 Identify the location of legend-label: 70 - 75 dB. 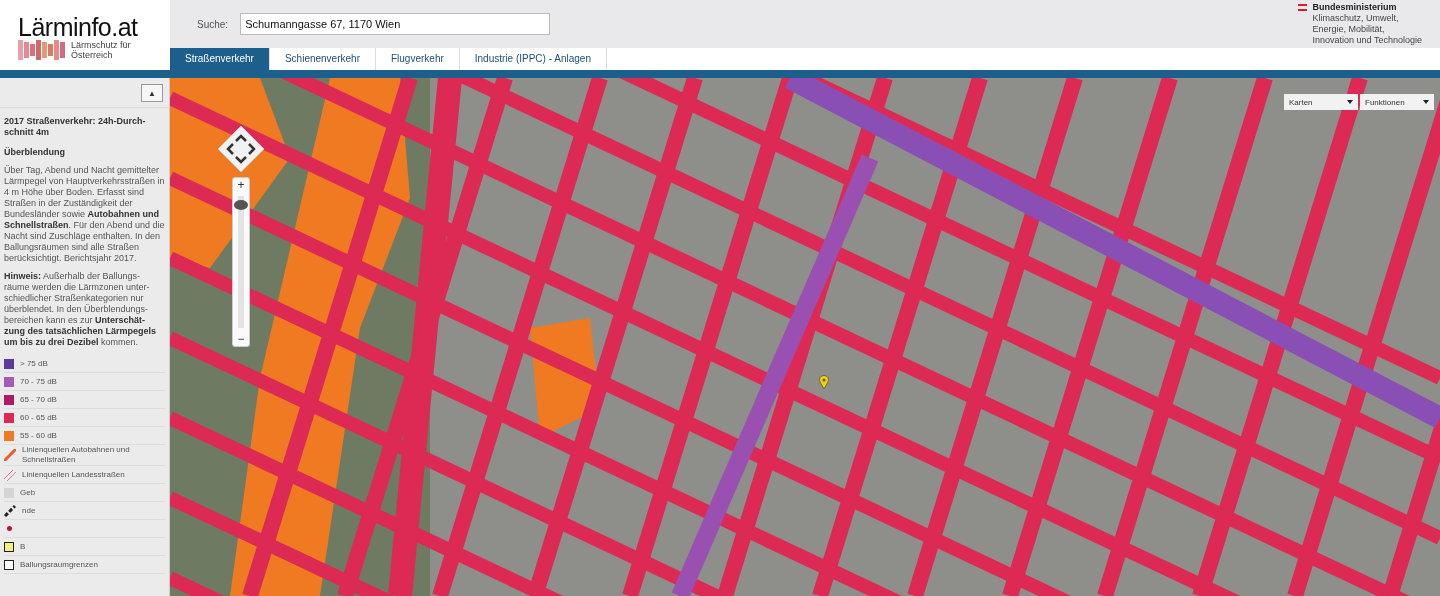
(38, 381).